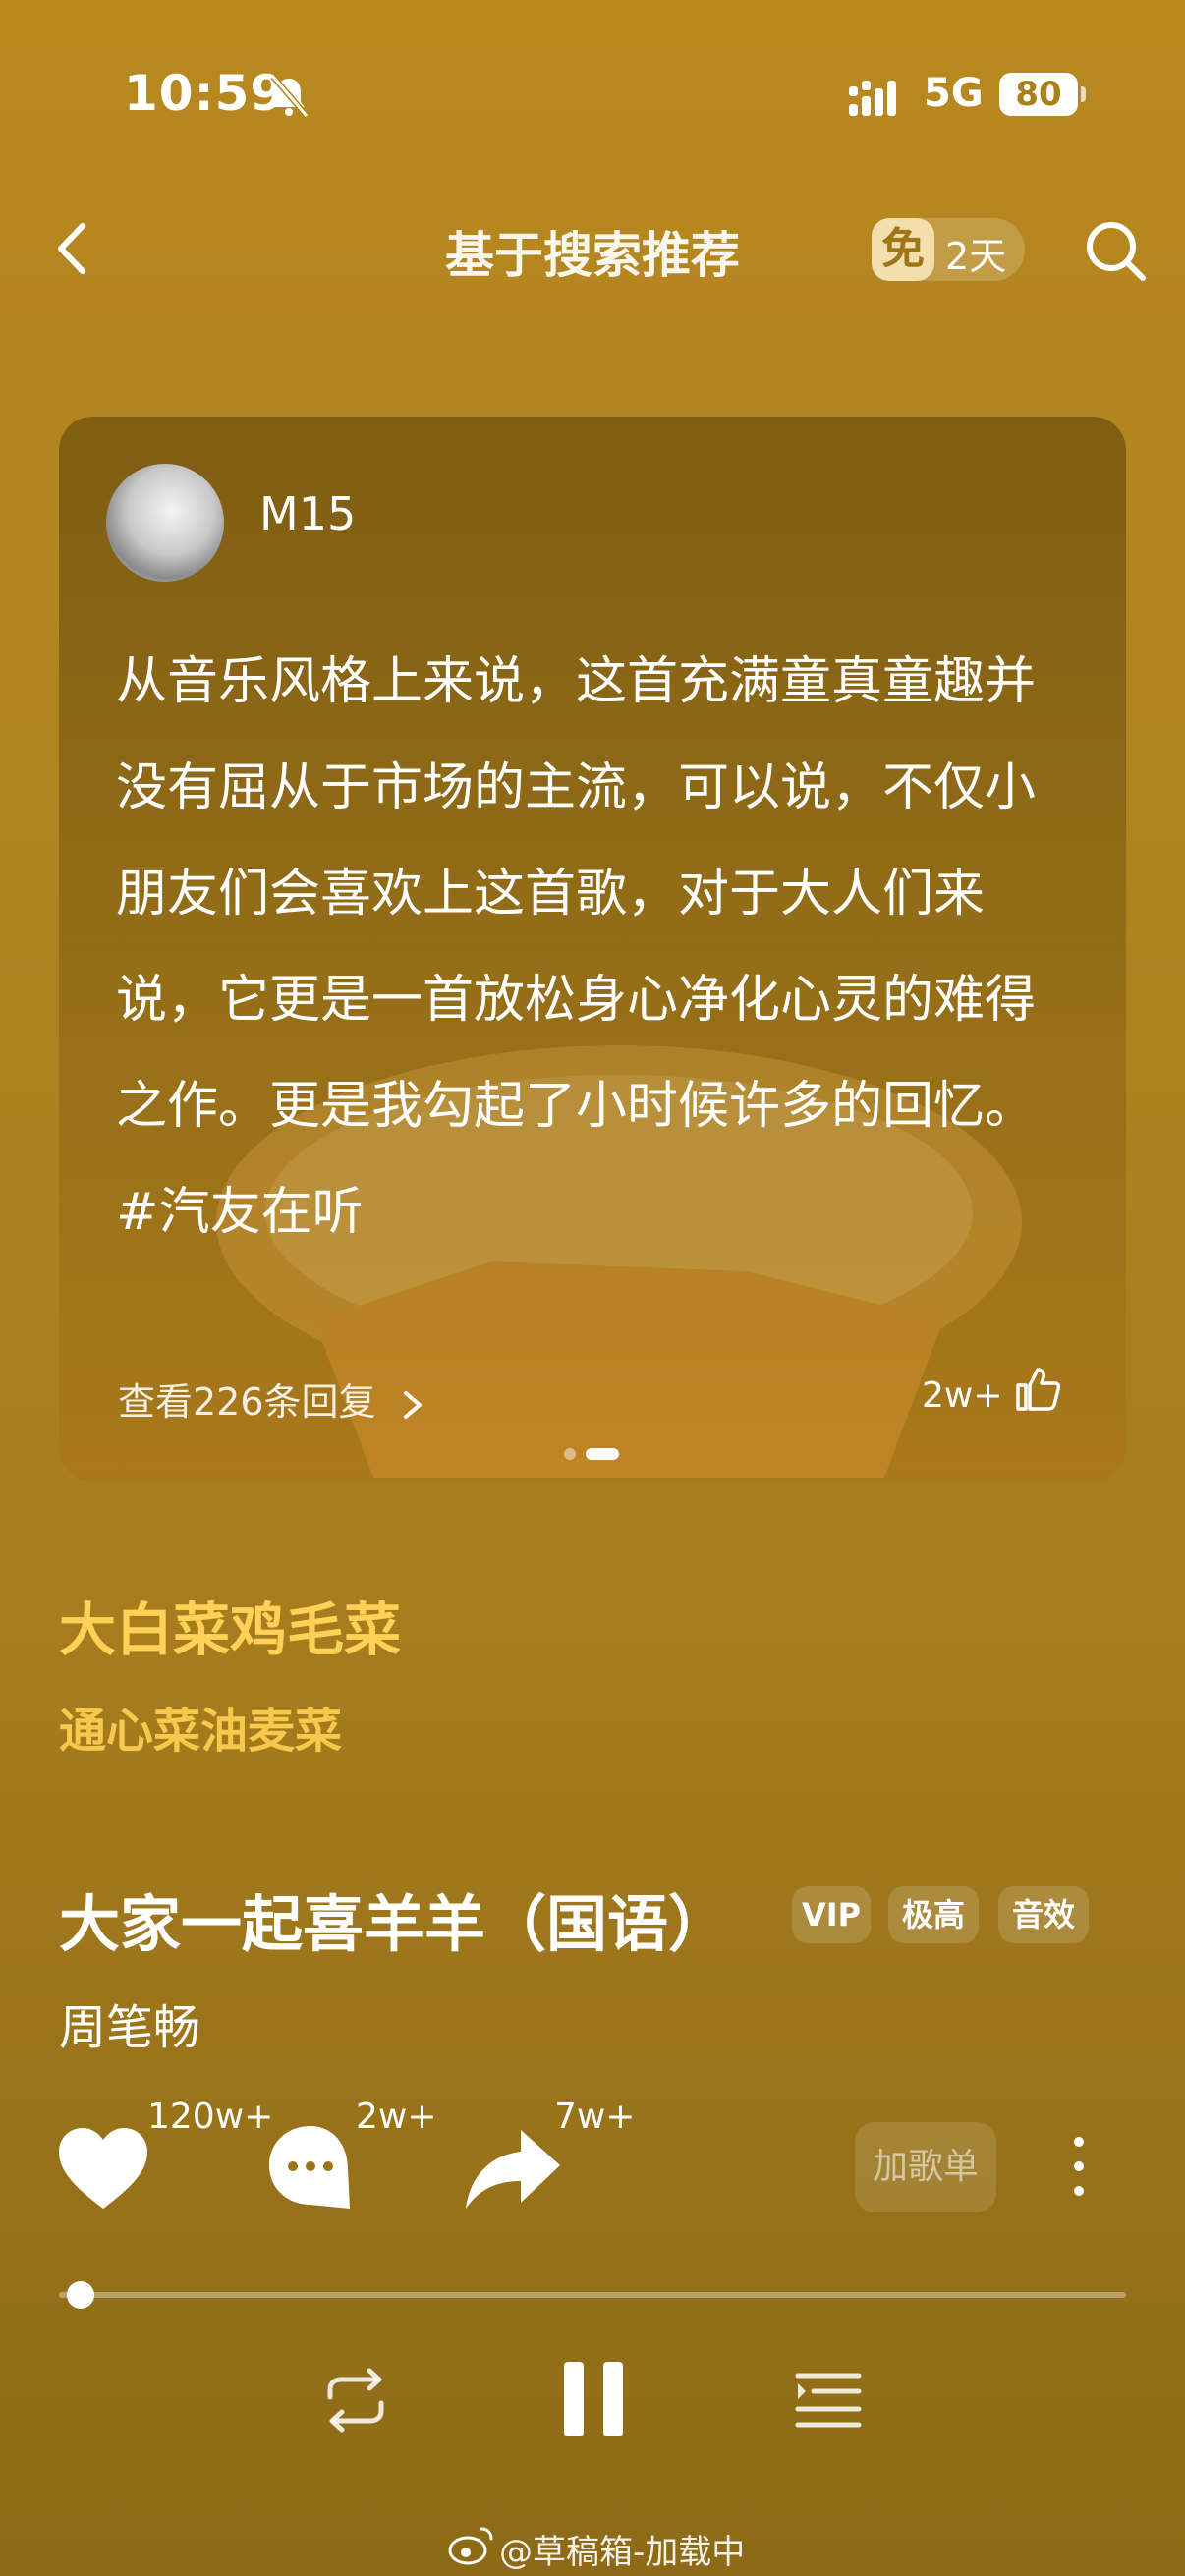 The height and width of the screenshot is (2576, 1185). What do you see at coordinates (1037, 1388) in the screenshot?
I see `thumbs-up-icon` at bounding box center [1037, 1388].